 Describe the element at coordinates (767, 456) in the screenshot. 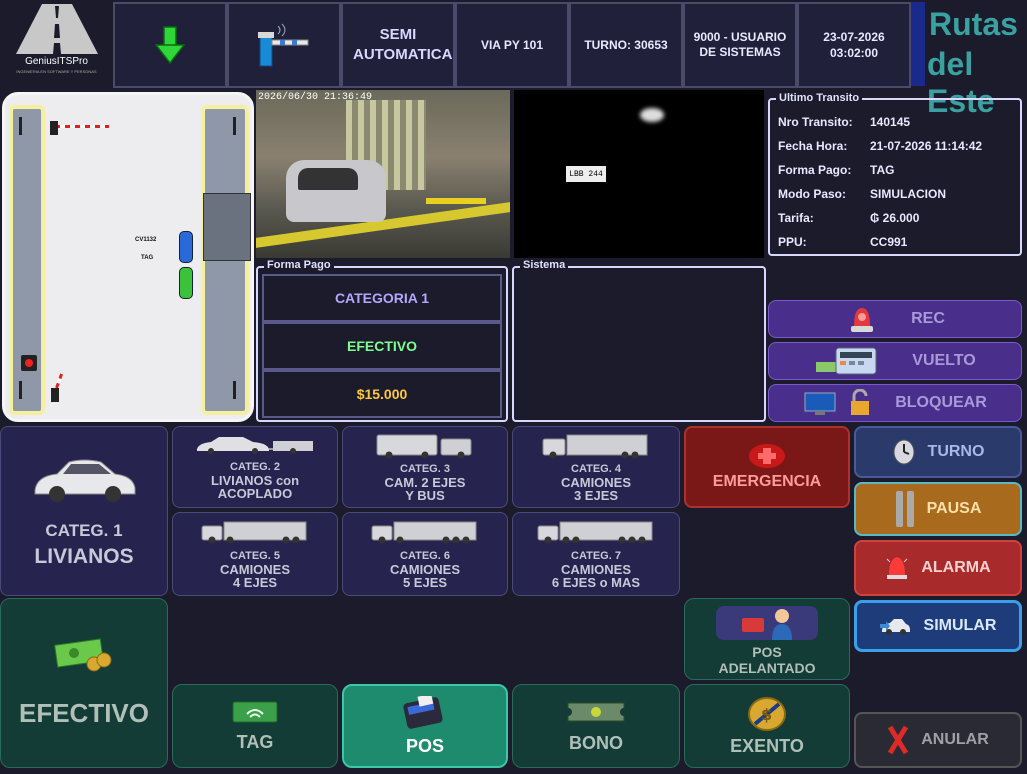

I see `medical-alert-icon` at that location.